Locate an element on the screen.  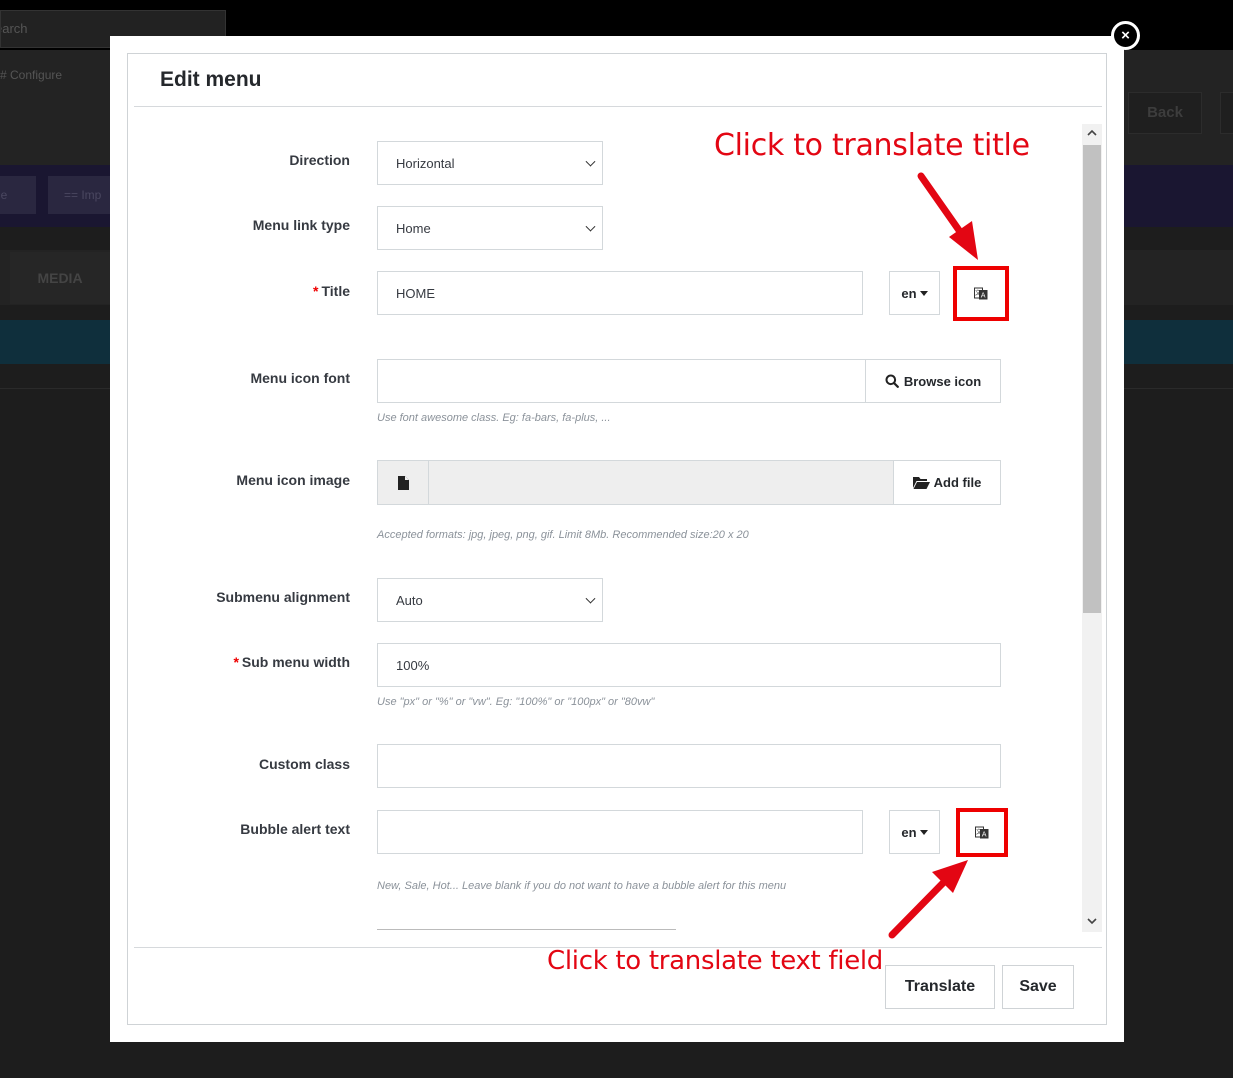
menu-icon-font-label: Menu icon font is located at coordinates (300, 378).